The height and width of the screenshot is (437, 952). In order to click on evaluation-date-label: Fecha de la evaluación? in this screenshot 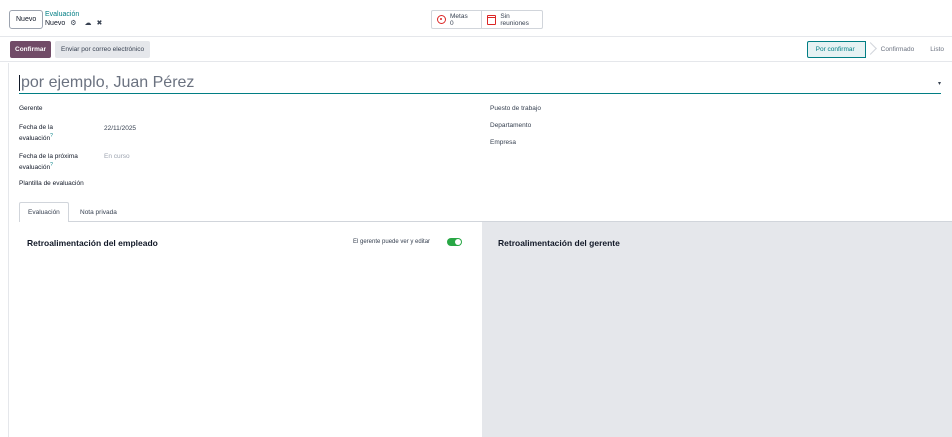, I will do `click(36, 133)`.